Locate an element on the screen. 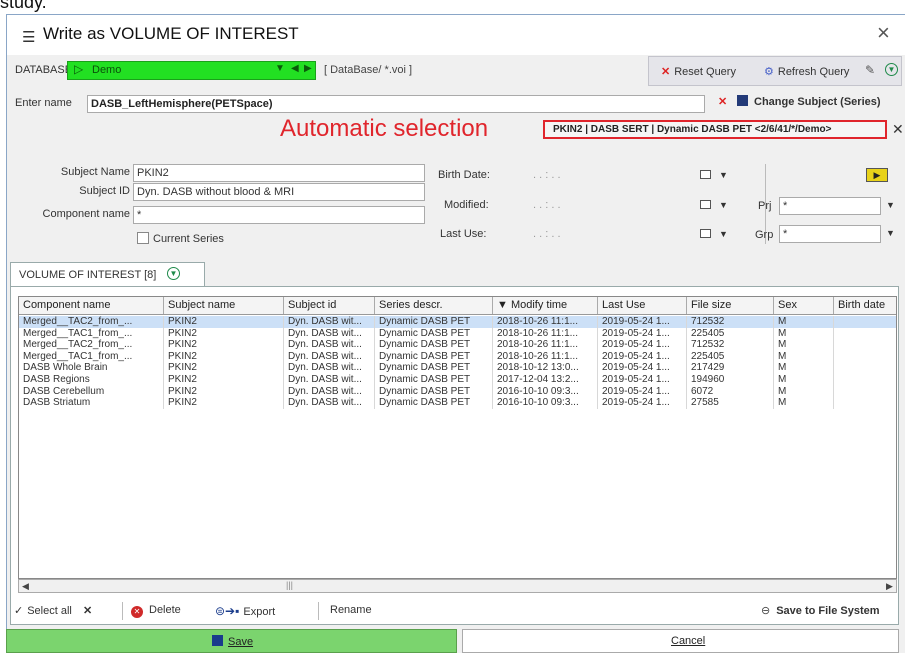 The height and width of the screenshot is (653, 905). database-name: Demo is located at coordinates (107, 70).